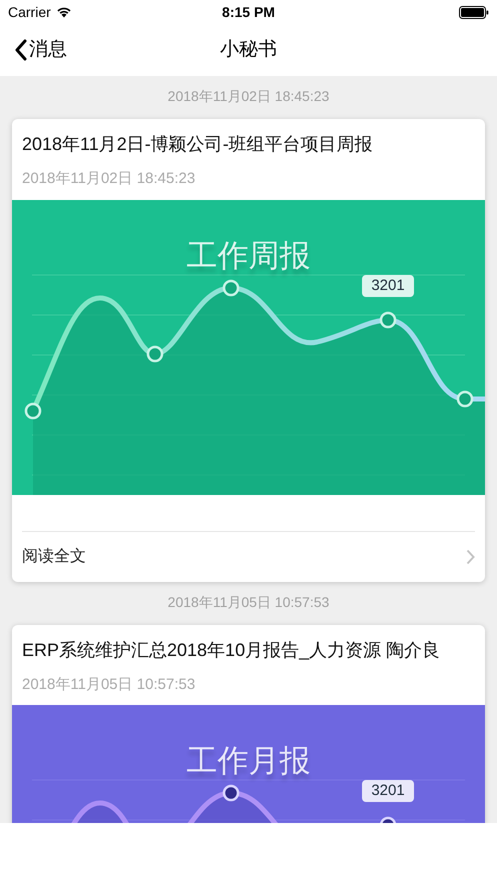  What do you see at coordinates (231, 650) in the screenshot?
I see `card-title: ERP系统维护汇总2018年10月报告_人力资源 陶介良` at bounding box center [231, 650].